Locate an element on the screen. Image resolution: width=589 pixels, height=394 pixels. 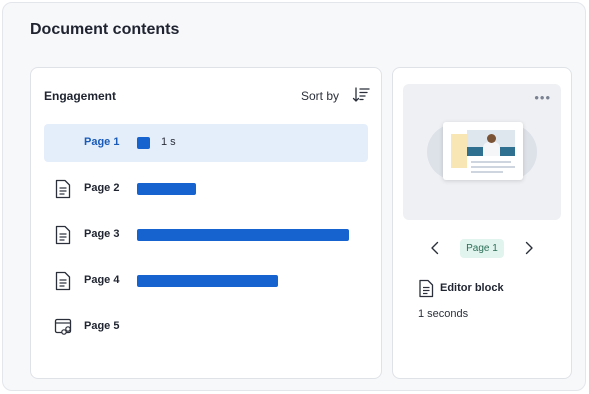
engagement-row-page-2: Page 2 is located at coordinates (206, 189).